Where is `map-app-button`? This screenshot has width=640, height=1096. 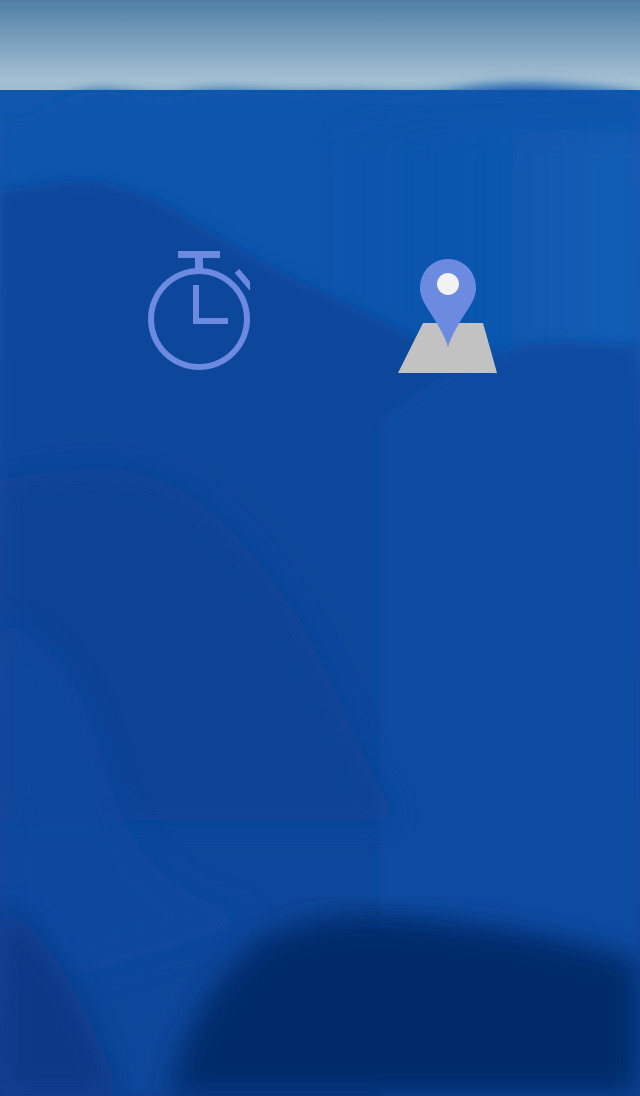 map-app-button is located at coordinates (446, 310).